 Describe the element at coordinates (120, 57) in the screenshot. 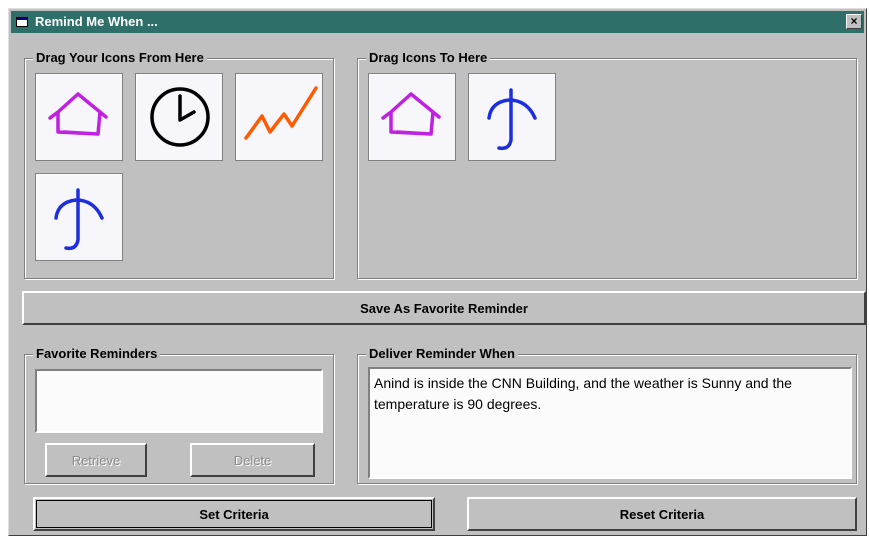

I see `source-icons-label: Drag Your Icons From Here` at that location.